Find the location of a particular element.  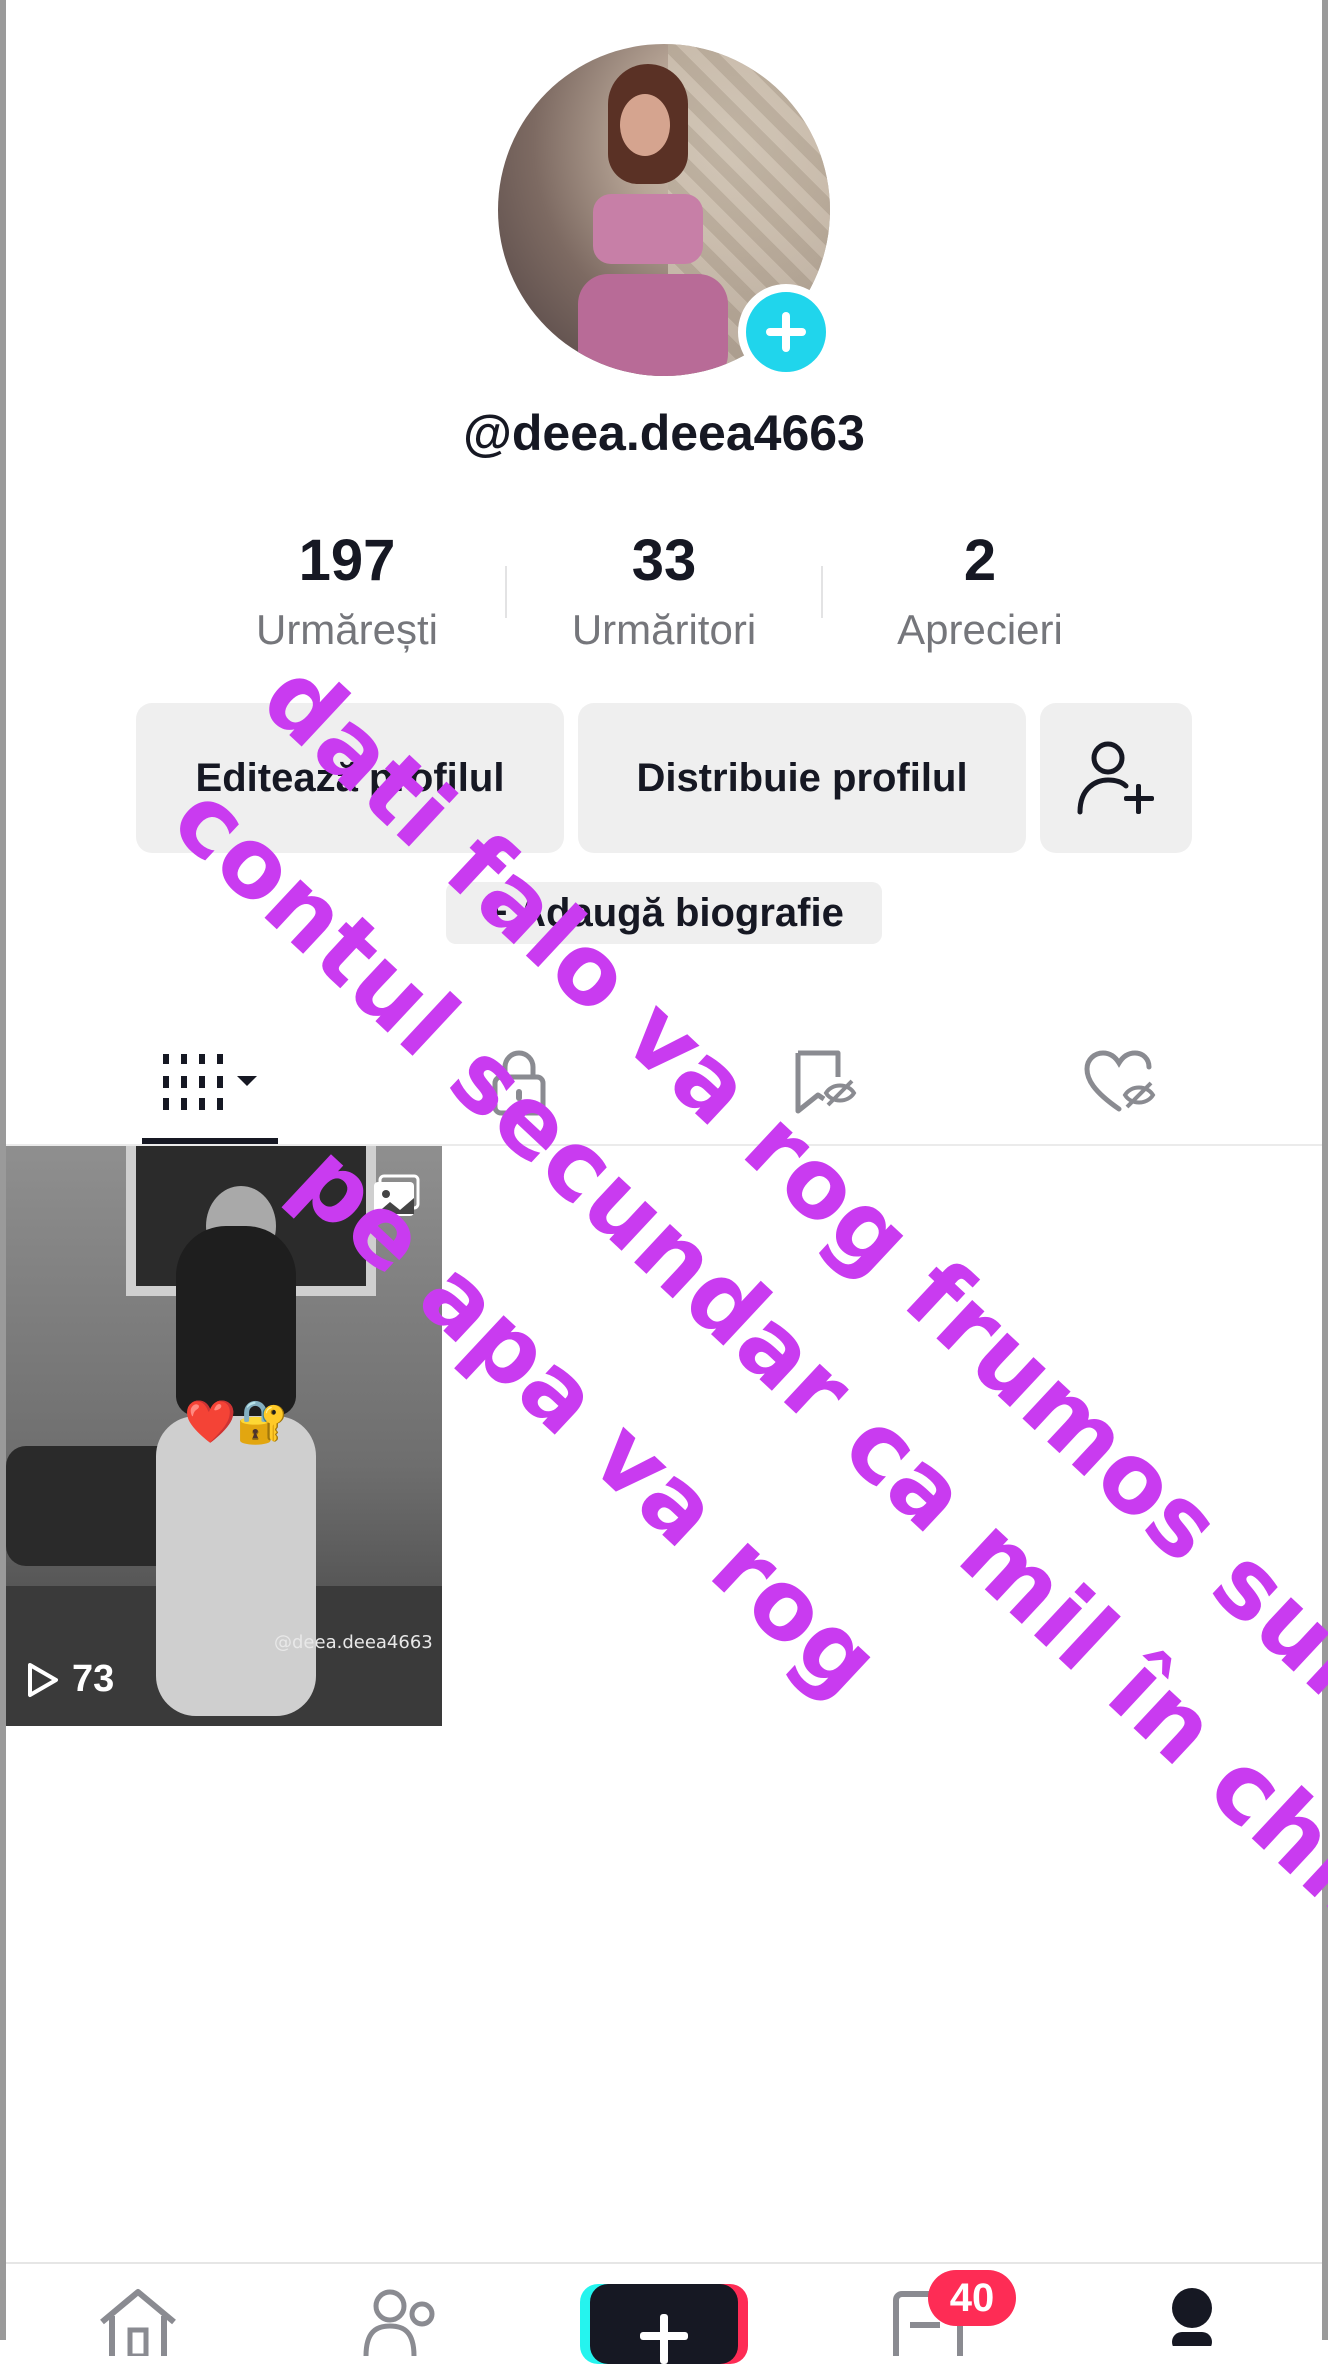

share-profile-label: Distribuie profilul is located at coordinates (802, 777).